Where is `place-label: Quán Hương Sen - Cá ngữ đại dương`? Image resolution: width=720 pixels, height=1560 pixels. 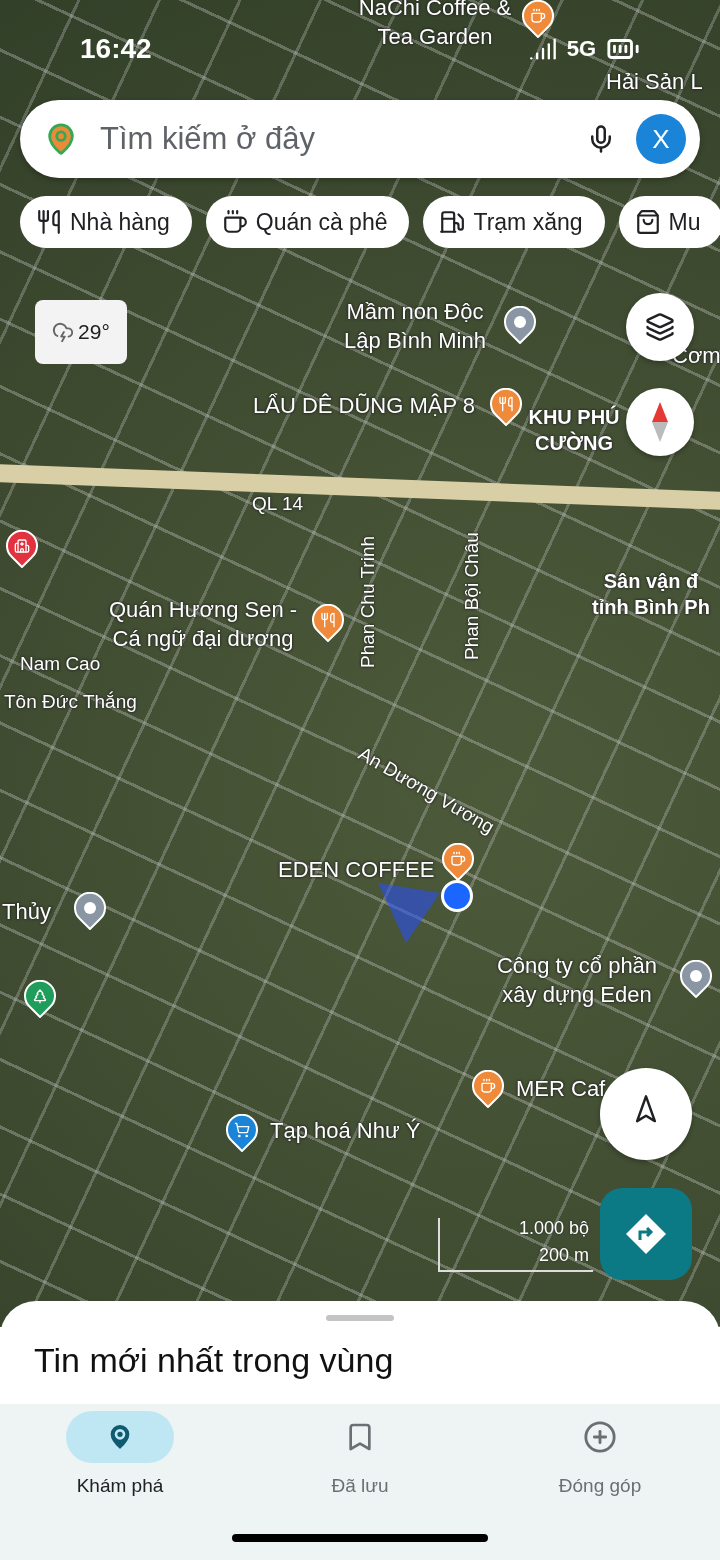
place-label: Quán Hương Sen - Cá ngữ đại dương is located at coordinates (203, 624).